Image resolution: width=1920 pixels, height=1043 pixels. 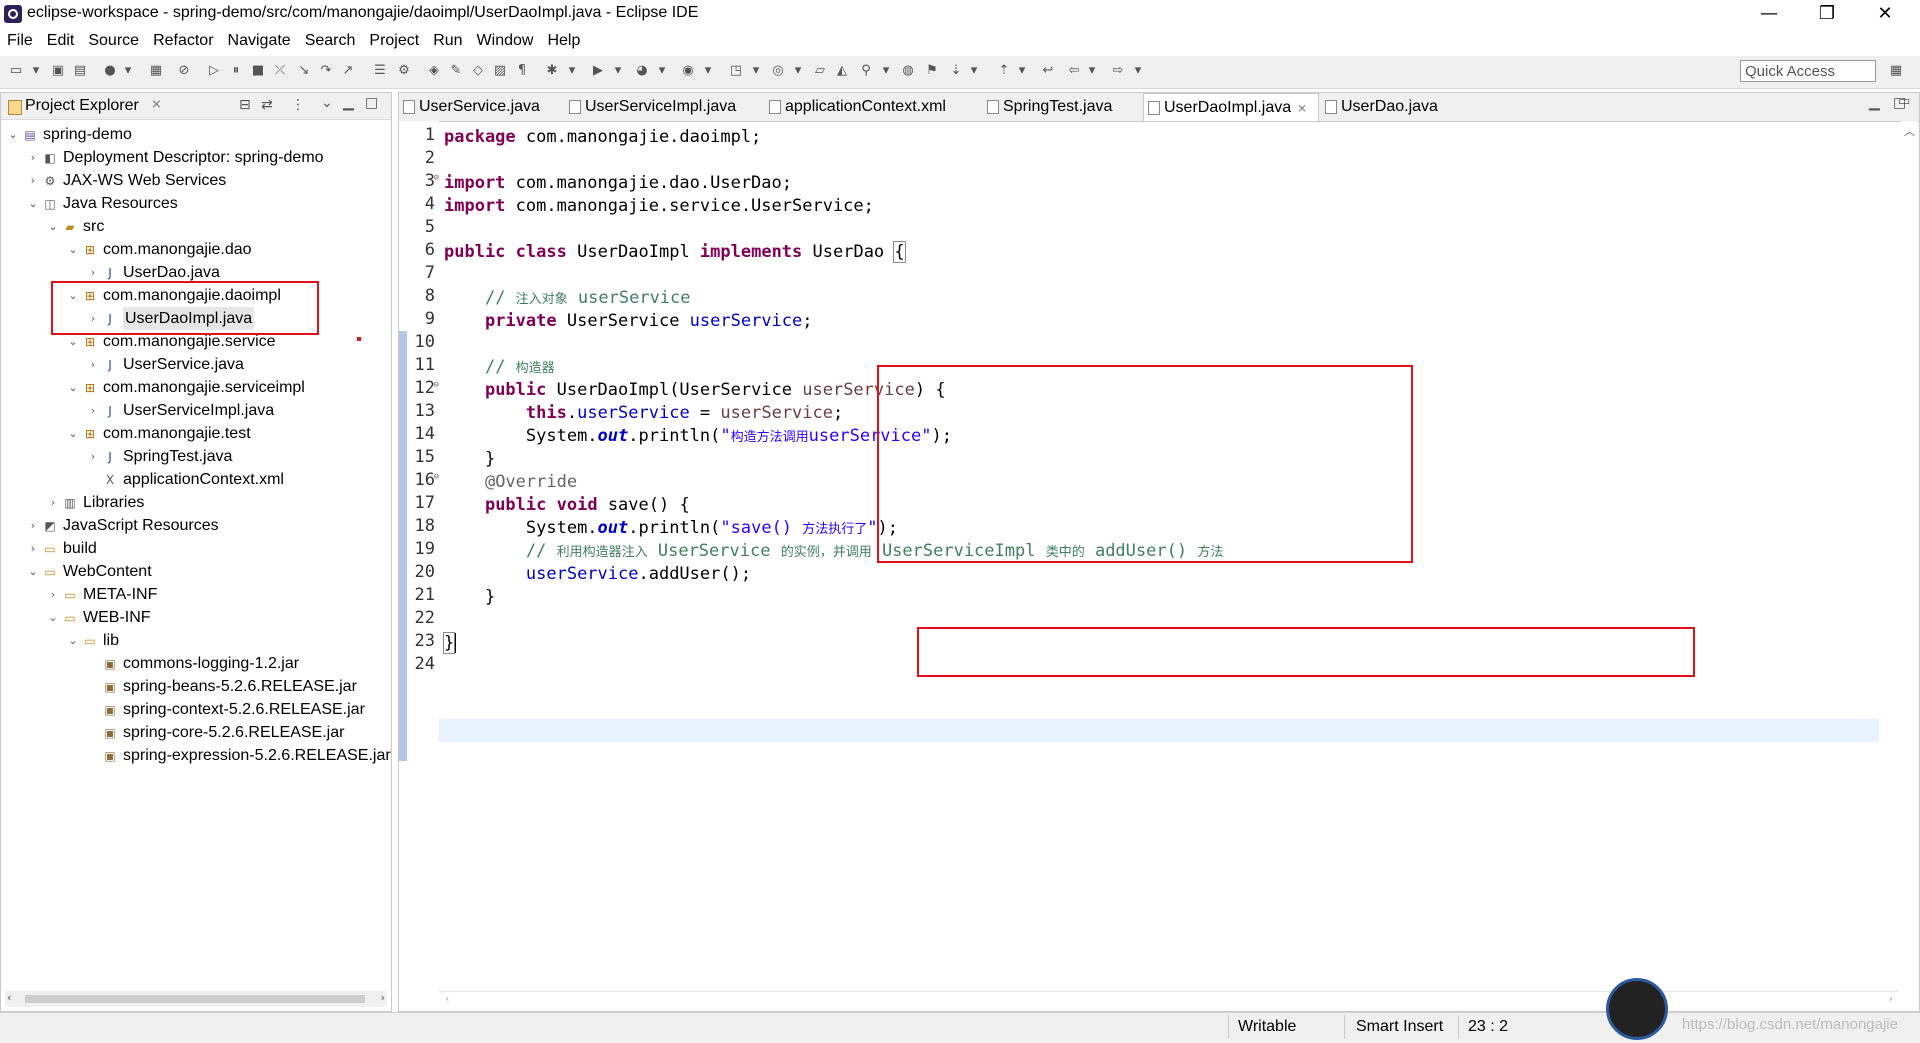 I want to click on project-explorer-title: Project Explorer, so click(x=82, y=106).